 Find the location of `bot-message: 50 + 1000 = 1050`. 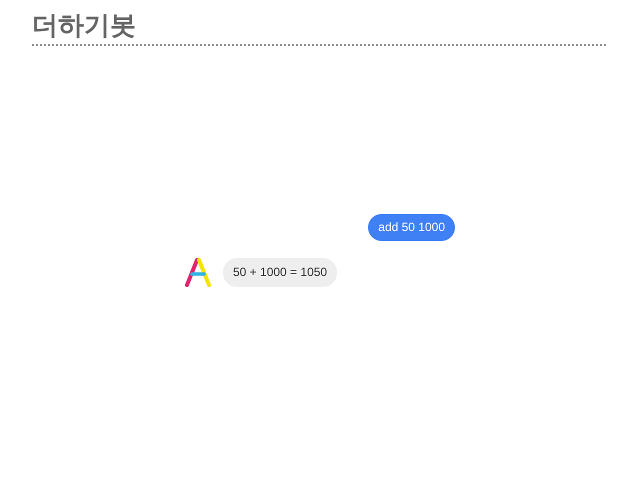

bot-message: 50 + 1000 = 1050 is located at coordinates (280, 272).